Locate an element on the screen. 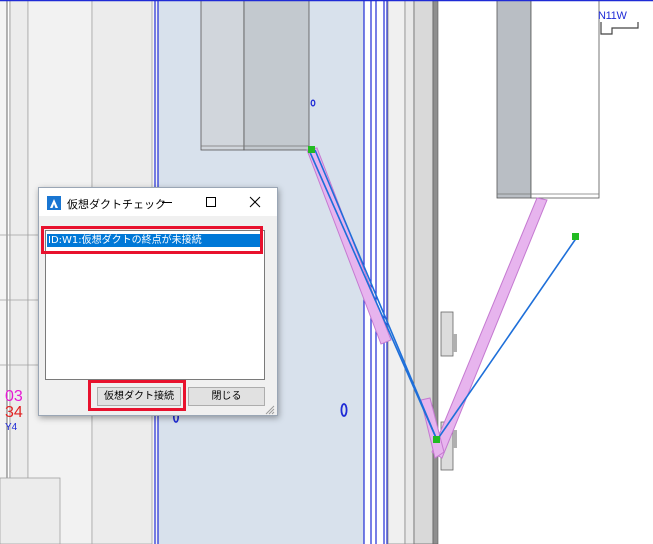 The image size is (653, 544). wall-panel-lower is located at coordinates (30, 510).